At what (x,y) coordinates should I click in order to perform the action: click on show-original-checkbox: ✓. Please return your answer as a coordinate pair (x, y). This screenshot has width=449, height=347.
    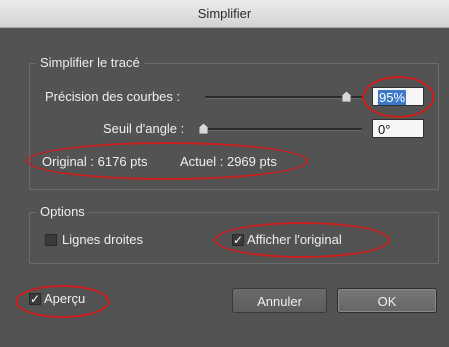
    Looking at the image, I should click on (238, 240).